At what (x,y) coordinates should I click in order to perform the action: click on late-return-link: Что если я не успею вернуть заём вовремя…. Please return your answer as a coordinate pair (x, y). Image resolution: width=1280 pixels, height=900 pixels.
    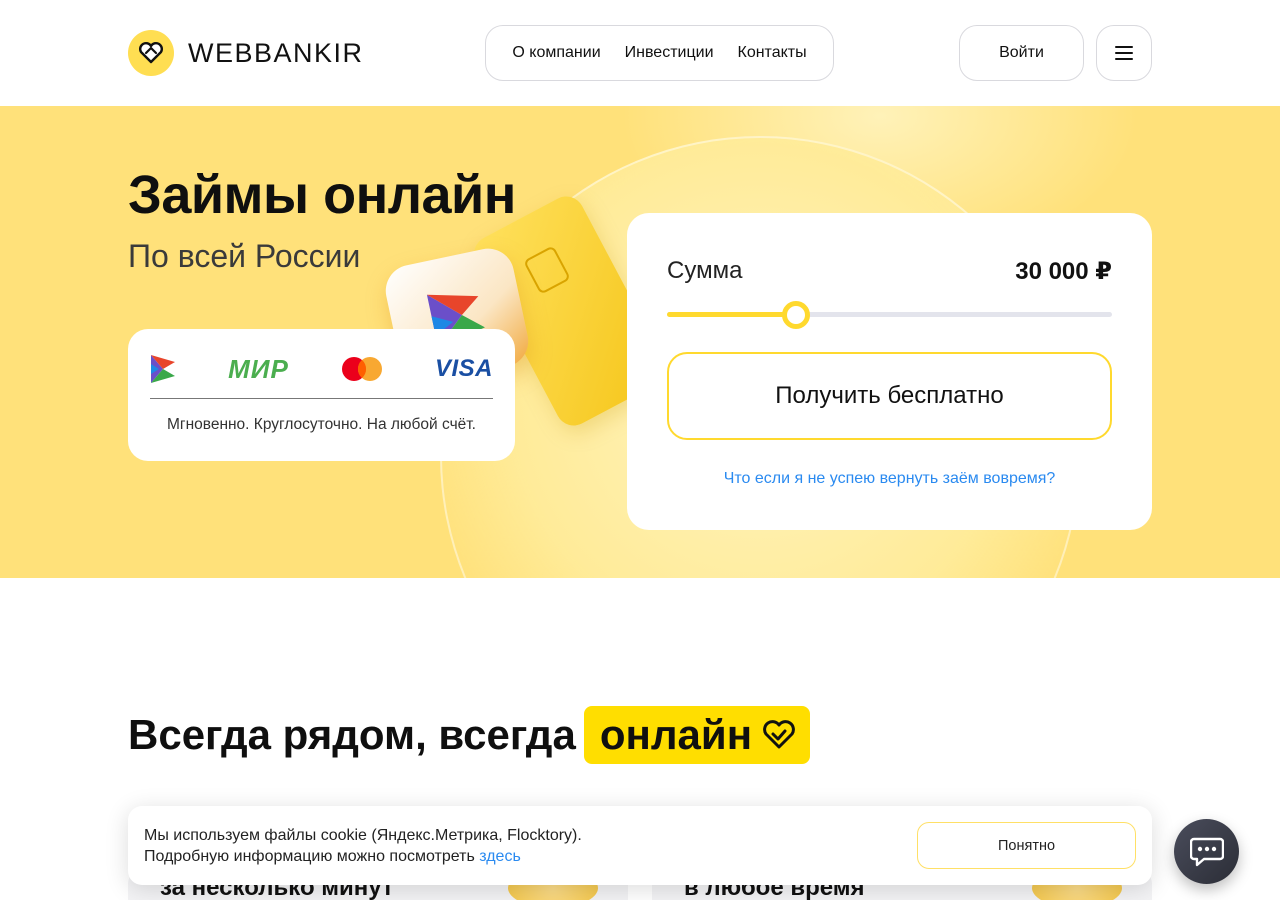
    Looking at the image, I should click on (889, 479).